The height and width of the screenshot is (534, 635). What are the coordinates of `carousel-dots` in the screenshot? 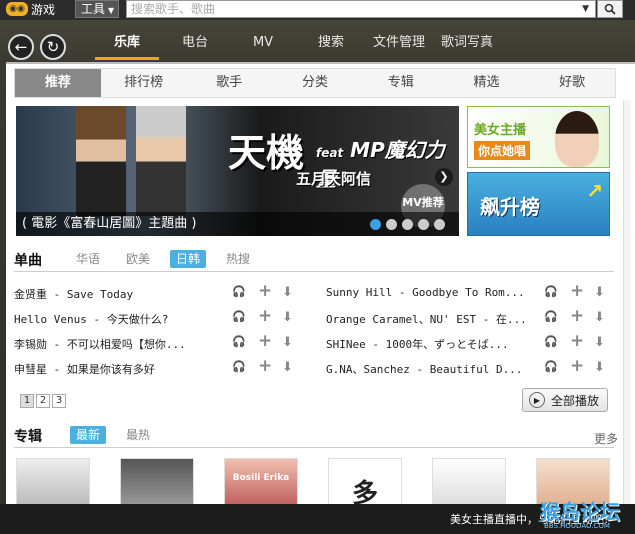 It's located at (407, 224).